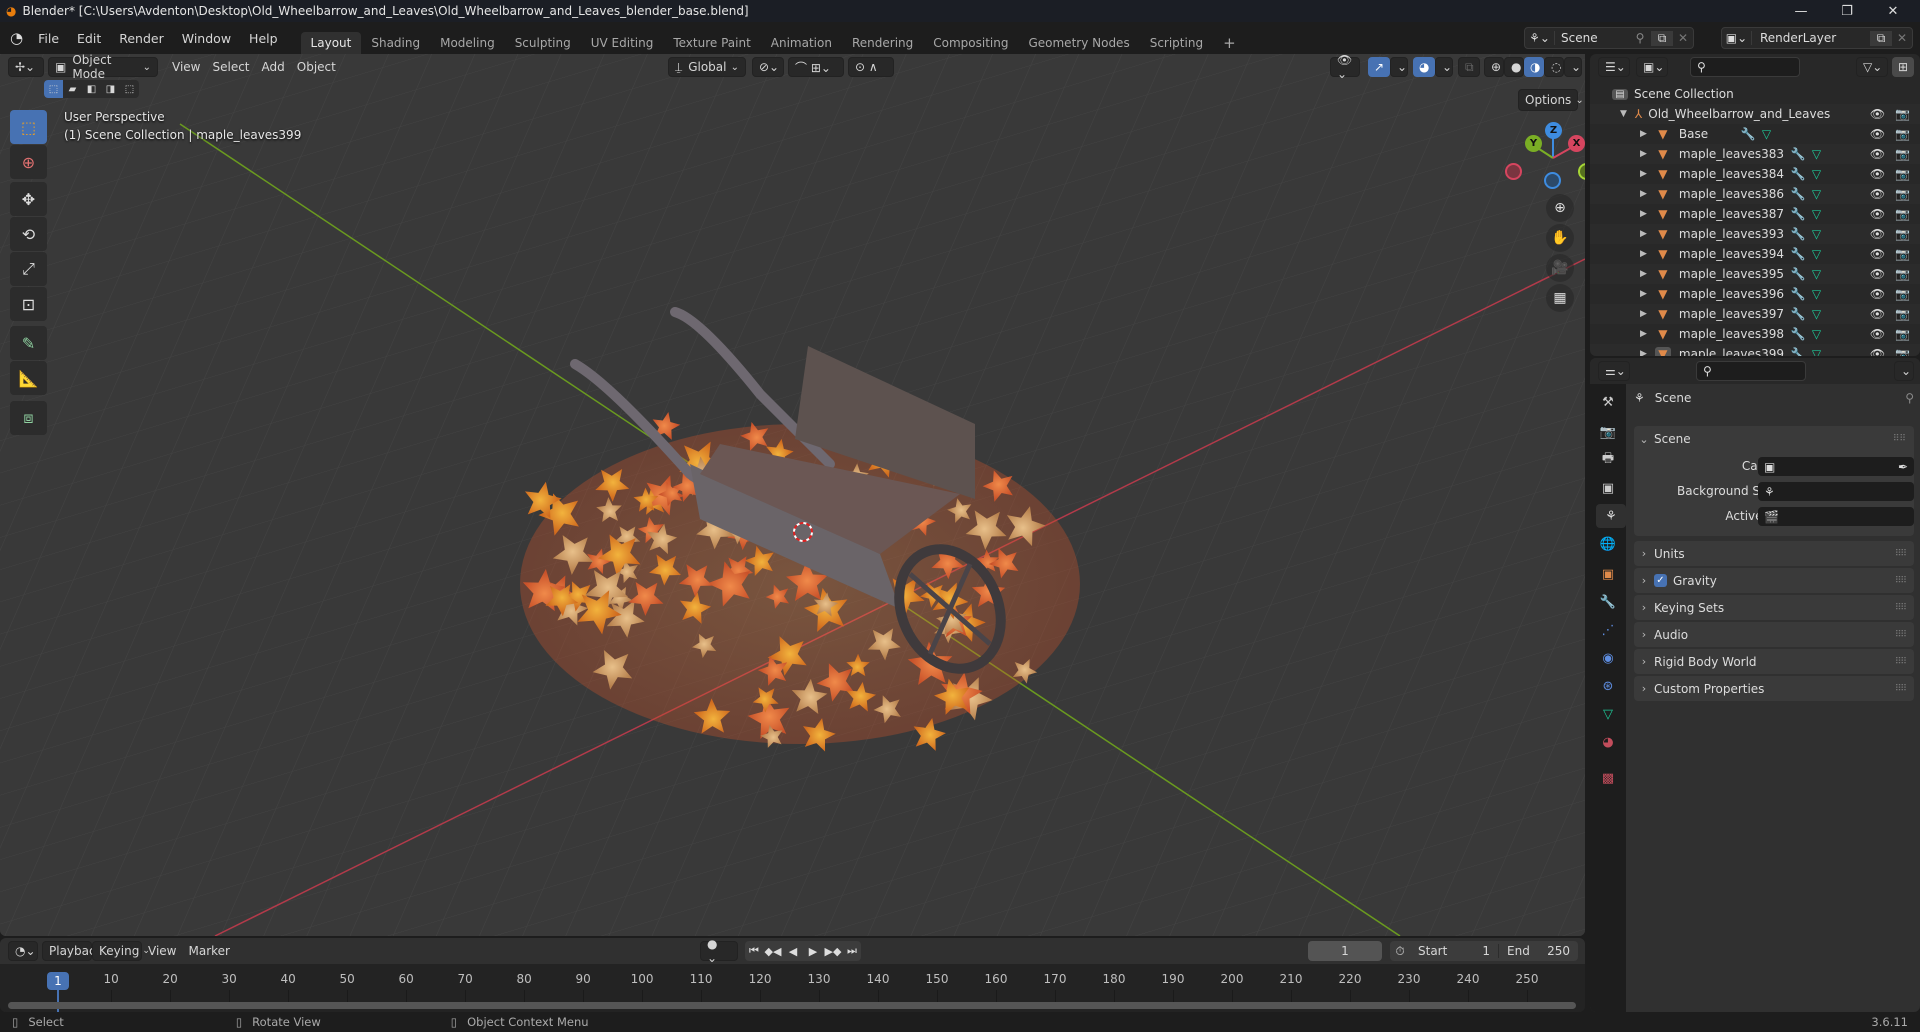 The width and height of the screenshot is (1920, 1032). What do you see at coordinates (28, 269) in the screenshot?
I see `tool-scale: ⤢` at bounding box center [28, 269].